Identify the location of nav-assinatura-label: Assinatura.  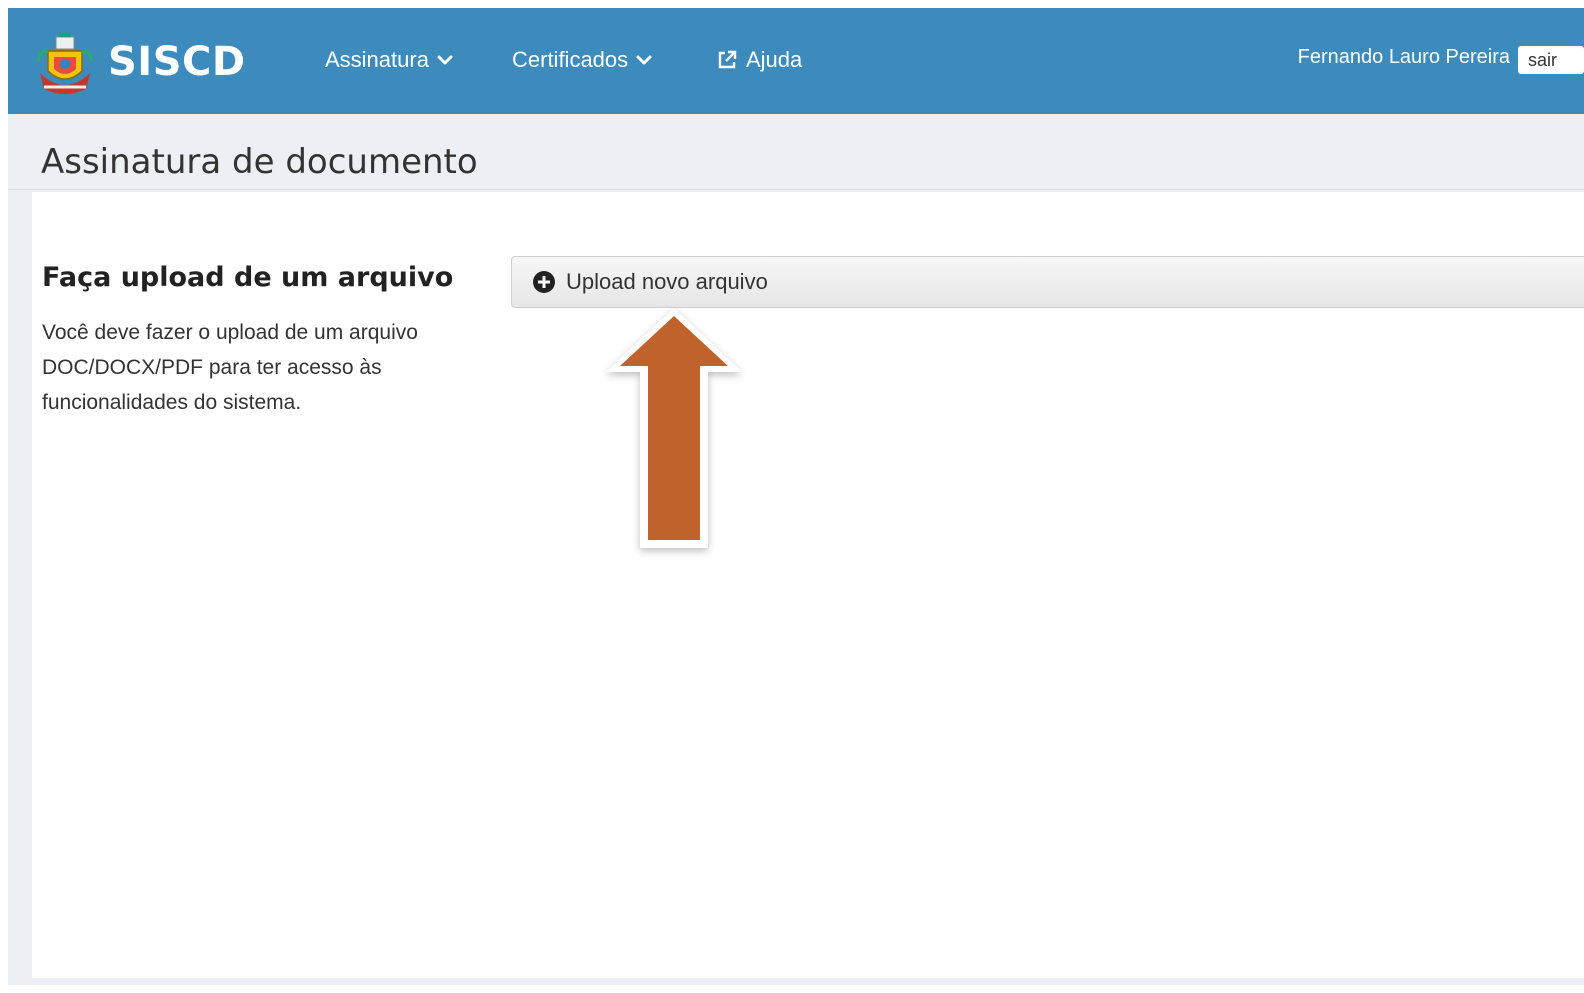
(377, 59).